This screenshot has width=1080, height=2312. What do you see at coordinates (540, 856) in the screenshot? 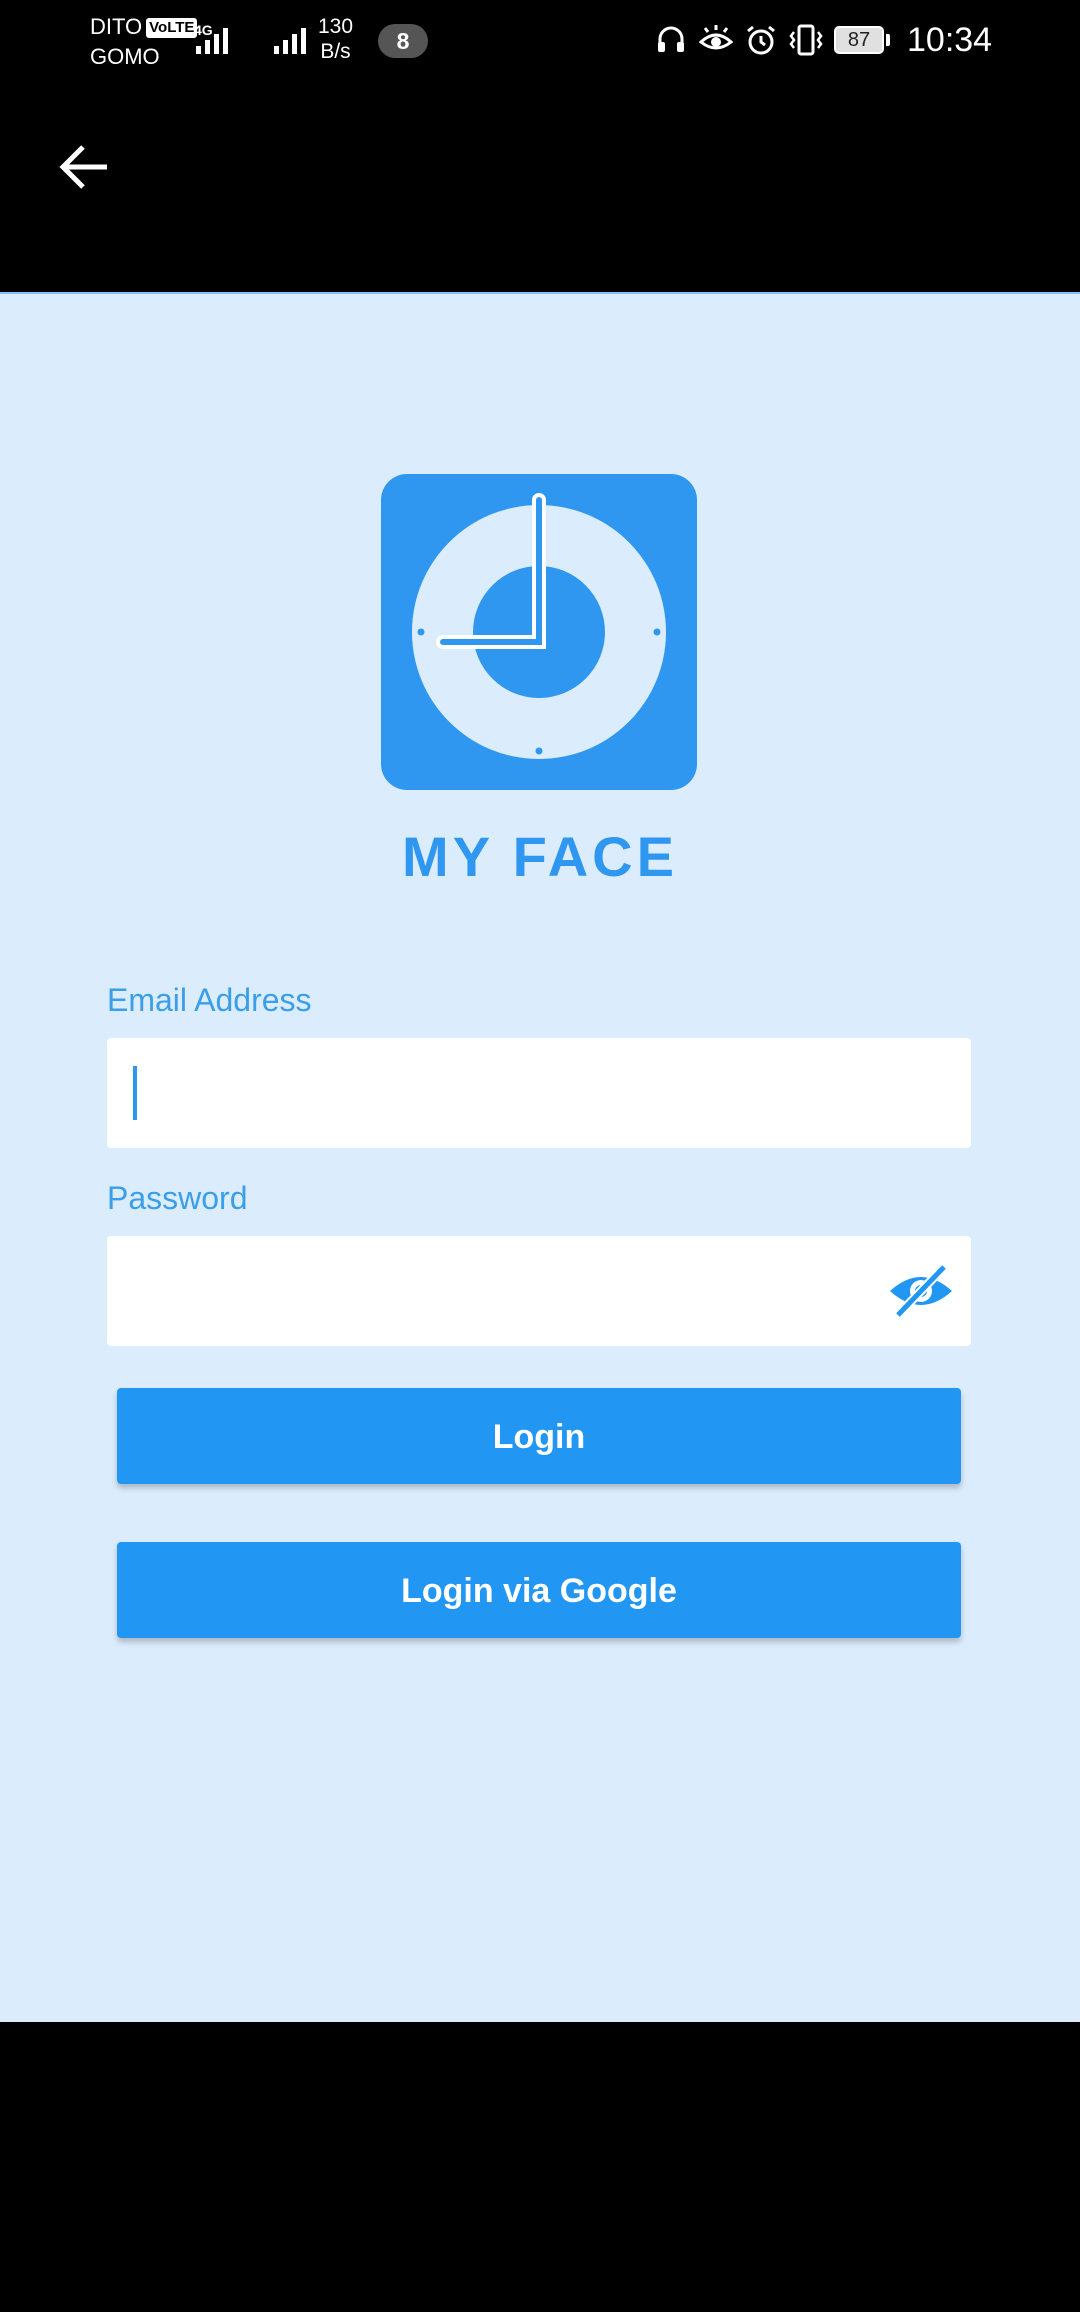
I see `app-name: MY FACE` at bounding box center [540, 856].